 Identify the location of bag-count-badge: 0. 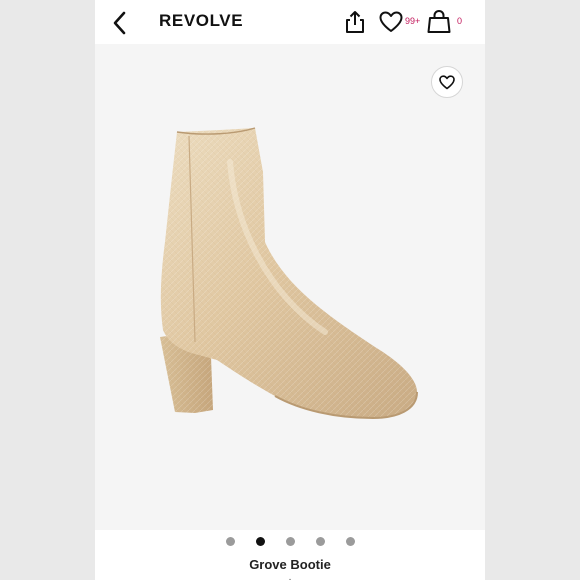
(460, 21).